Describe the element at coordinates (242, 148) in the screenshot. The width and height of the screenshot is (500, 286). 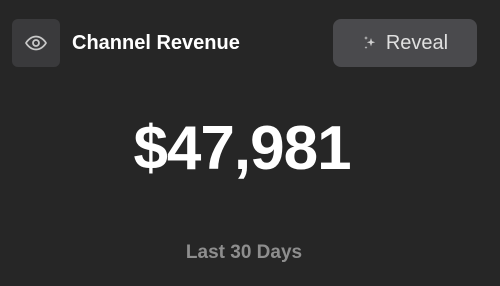
I see `revenue-amount: $47,981` at that location.